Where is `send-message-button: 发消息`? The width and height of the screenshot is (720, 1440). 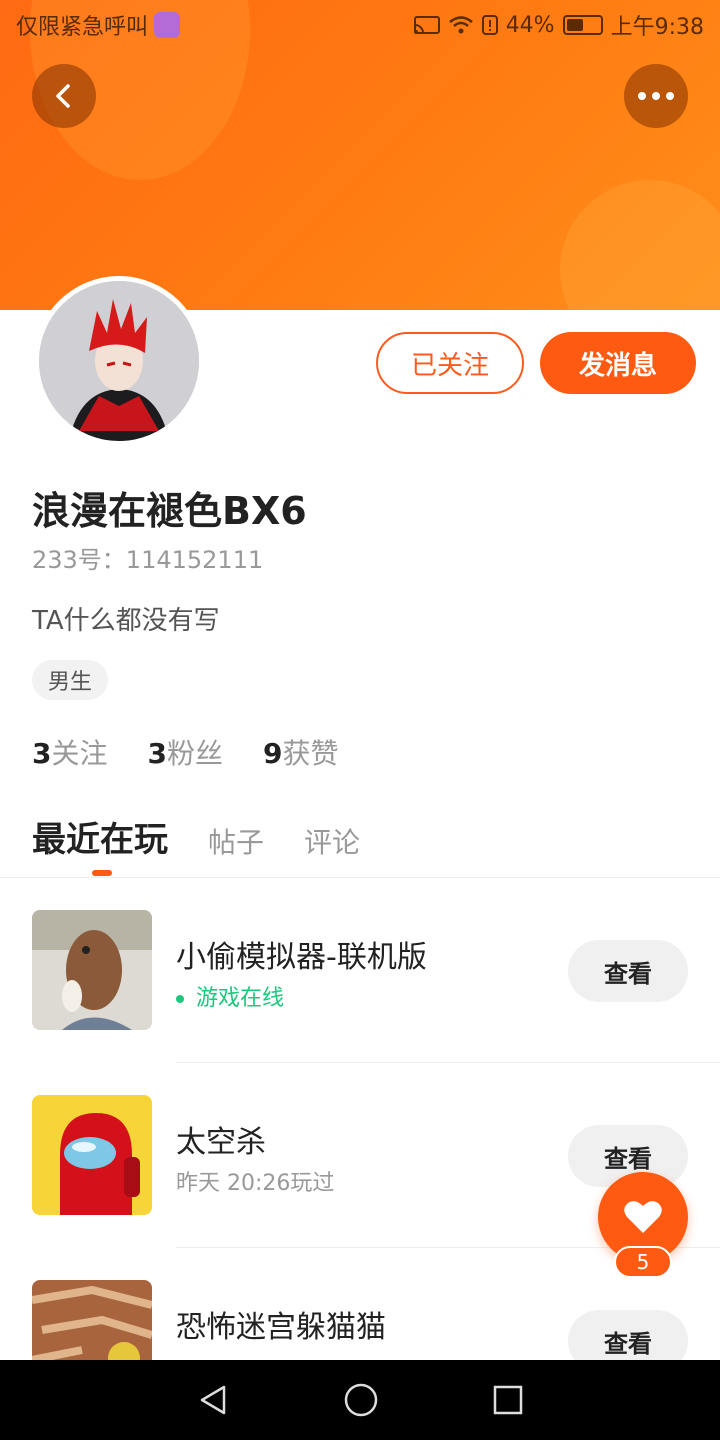
send-message-button: 发消息 is located at coordinates (618, 363).